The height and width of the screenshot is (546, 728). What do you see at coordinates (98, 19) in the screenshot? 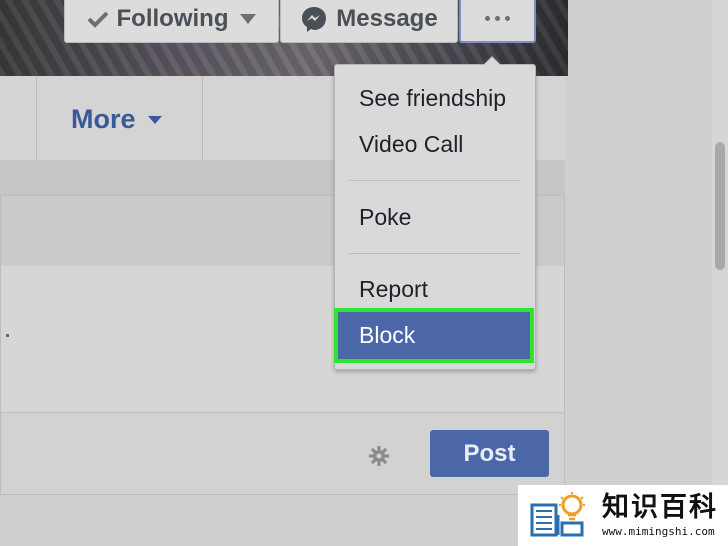
I see `check-icon` at bounding box center [98, 19].